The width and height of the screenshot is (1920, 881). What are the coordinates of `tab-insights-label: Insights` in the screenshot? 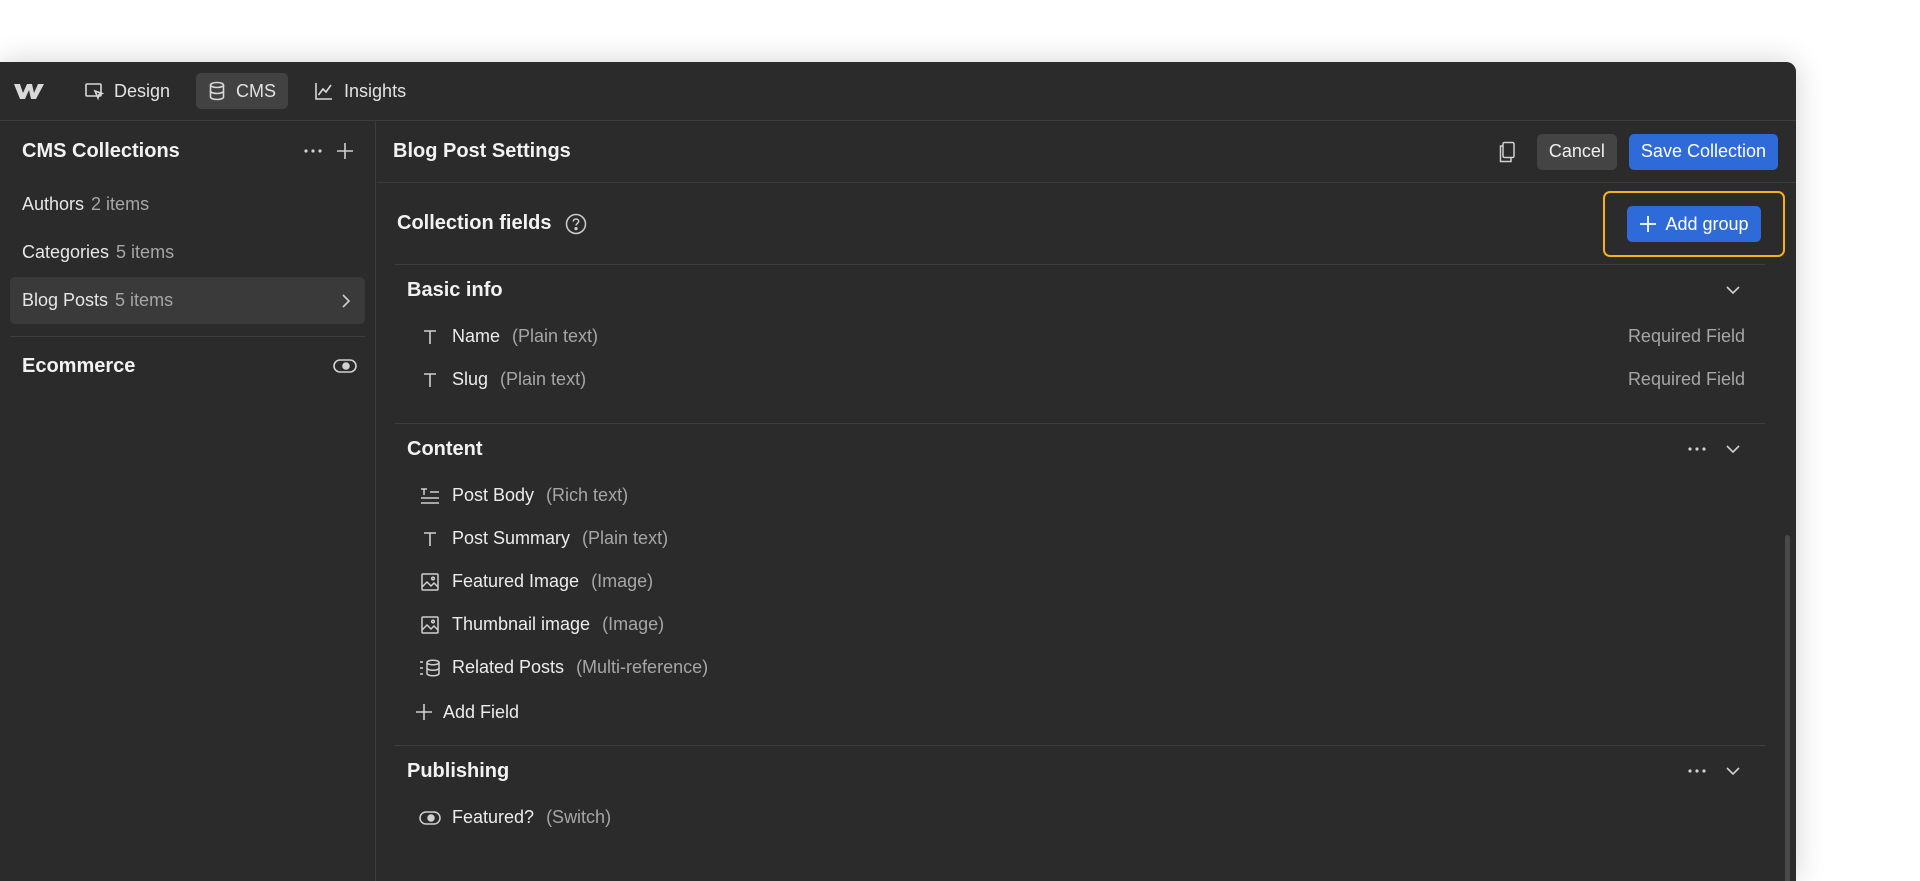 It's located at (375, 90).